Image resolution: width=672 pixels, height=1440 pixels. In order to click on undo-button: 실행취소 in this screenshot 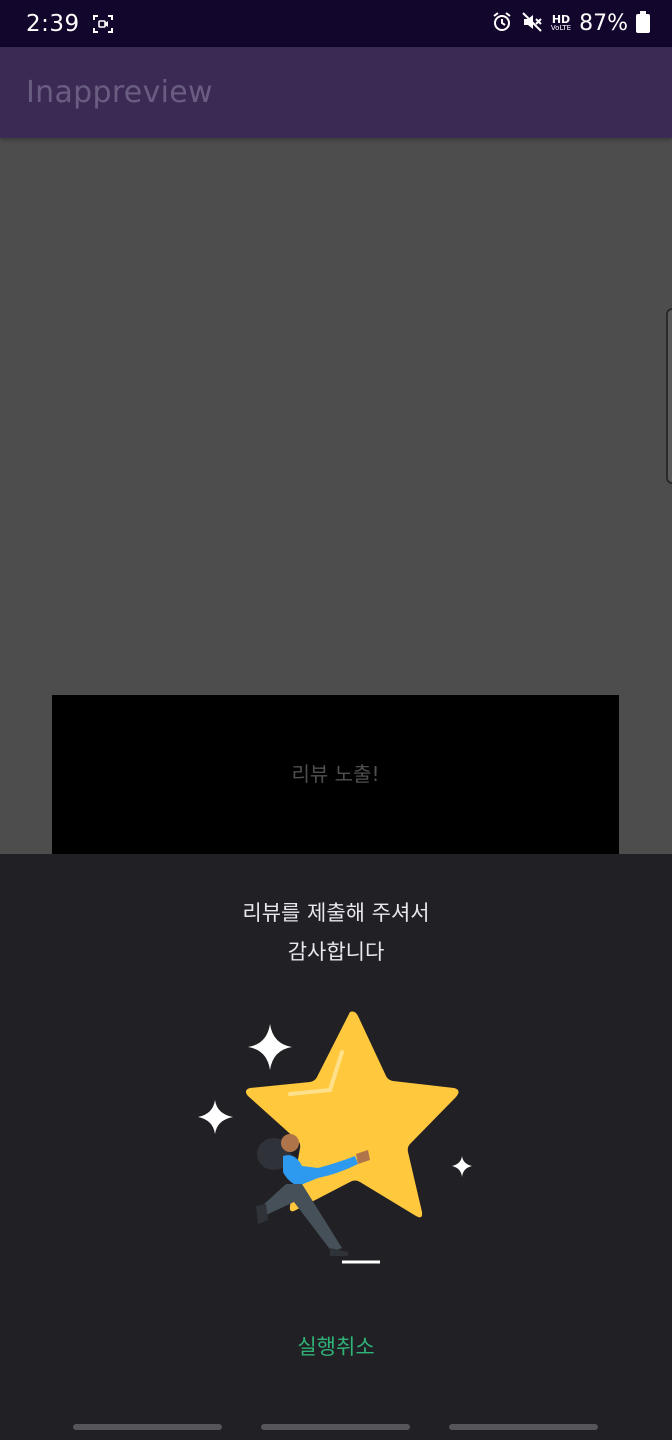, I will do `click(336, 1347)`.